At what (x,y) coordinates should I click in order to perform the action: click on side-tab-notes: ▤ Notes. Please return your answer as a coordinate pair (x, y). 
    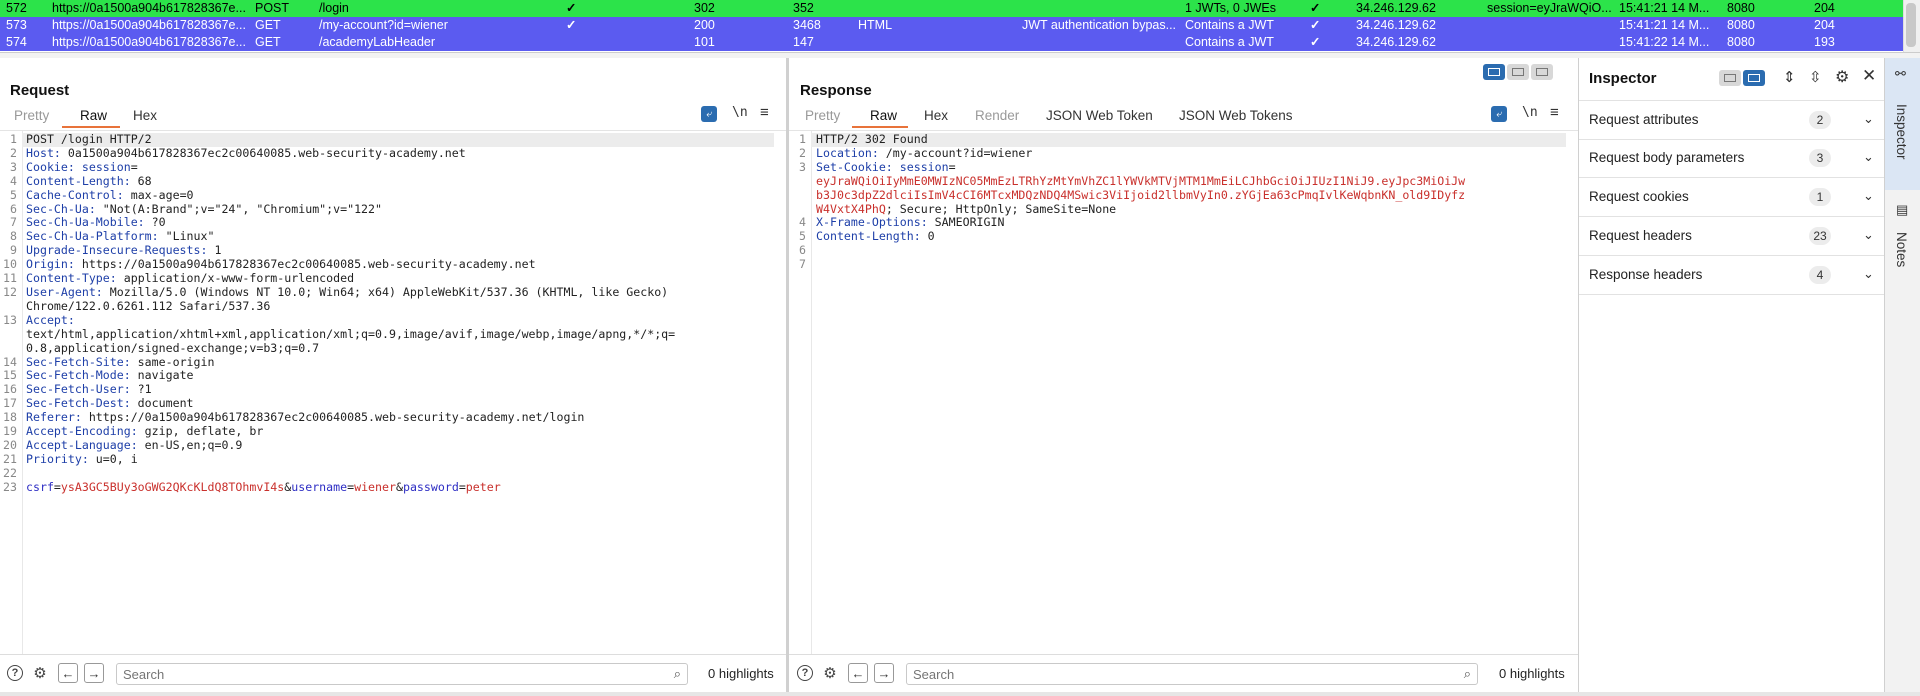
    Looking at the image, I should click on (1902, 246).